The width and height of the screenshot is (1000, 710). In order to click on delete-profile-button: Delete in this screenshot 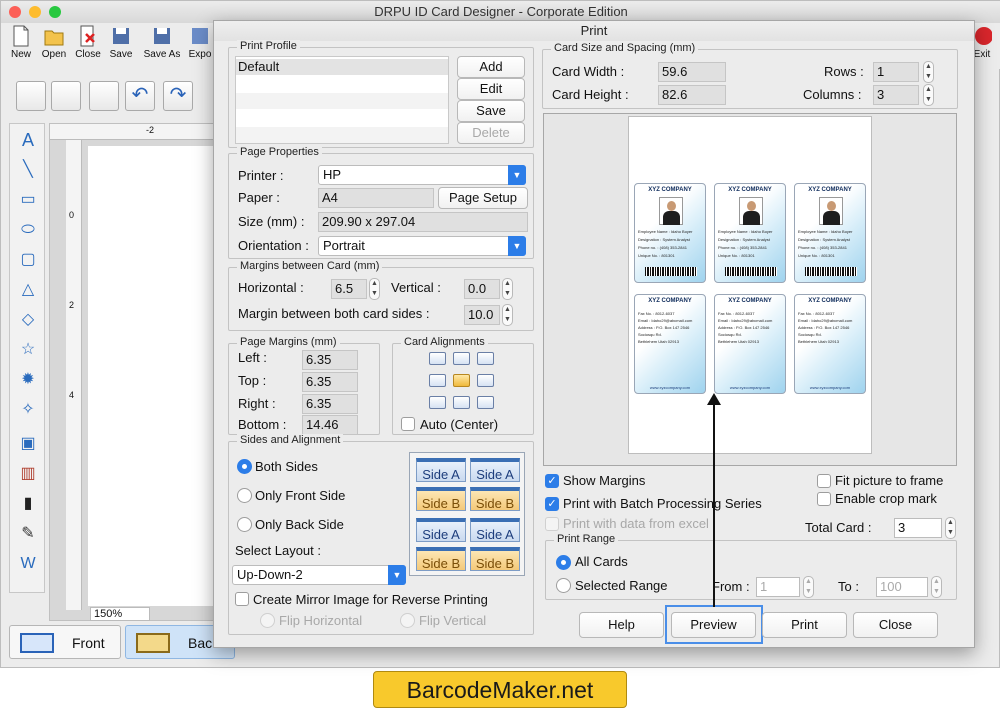, I will do `click(491, 133)`.